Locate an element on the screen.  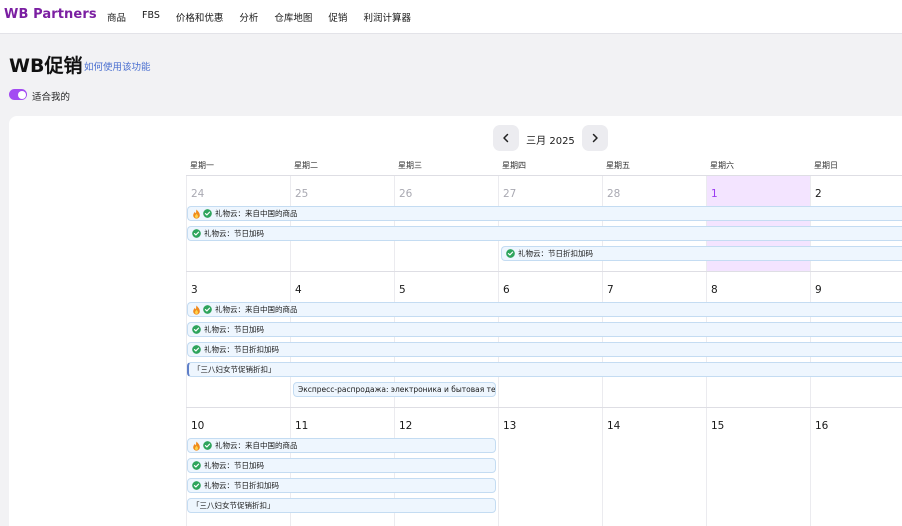
chevron-left-icon is located at coordinates (506, 138).